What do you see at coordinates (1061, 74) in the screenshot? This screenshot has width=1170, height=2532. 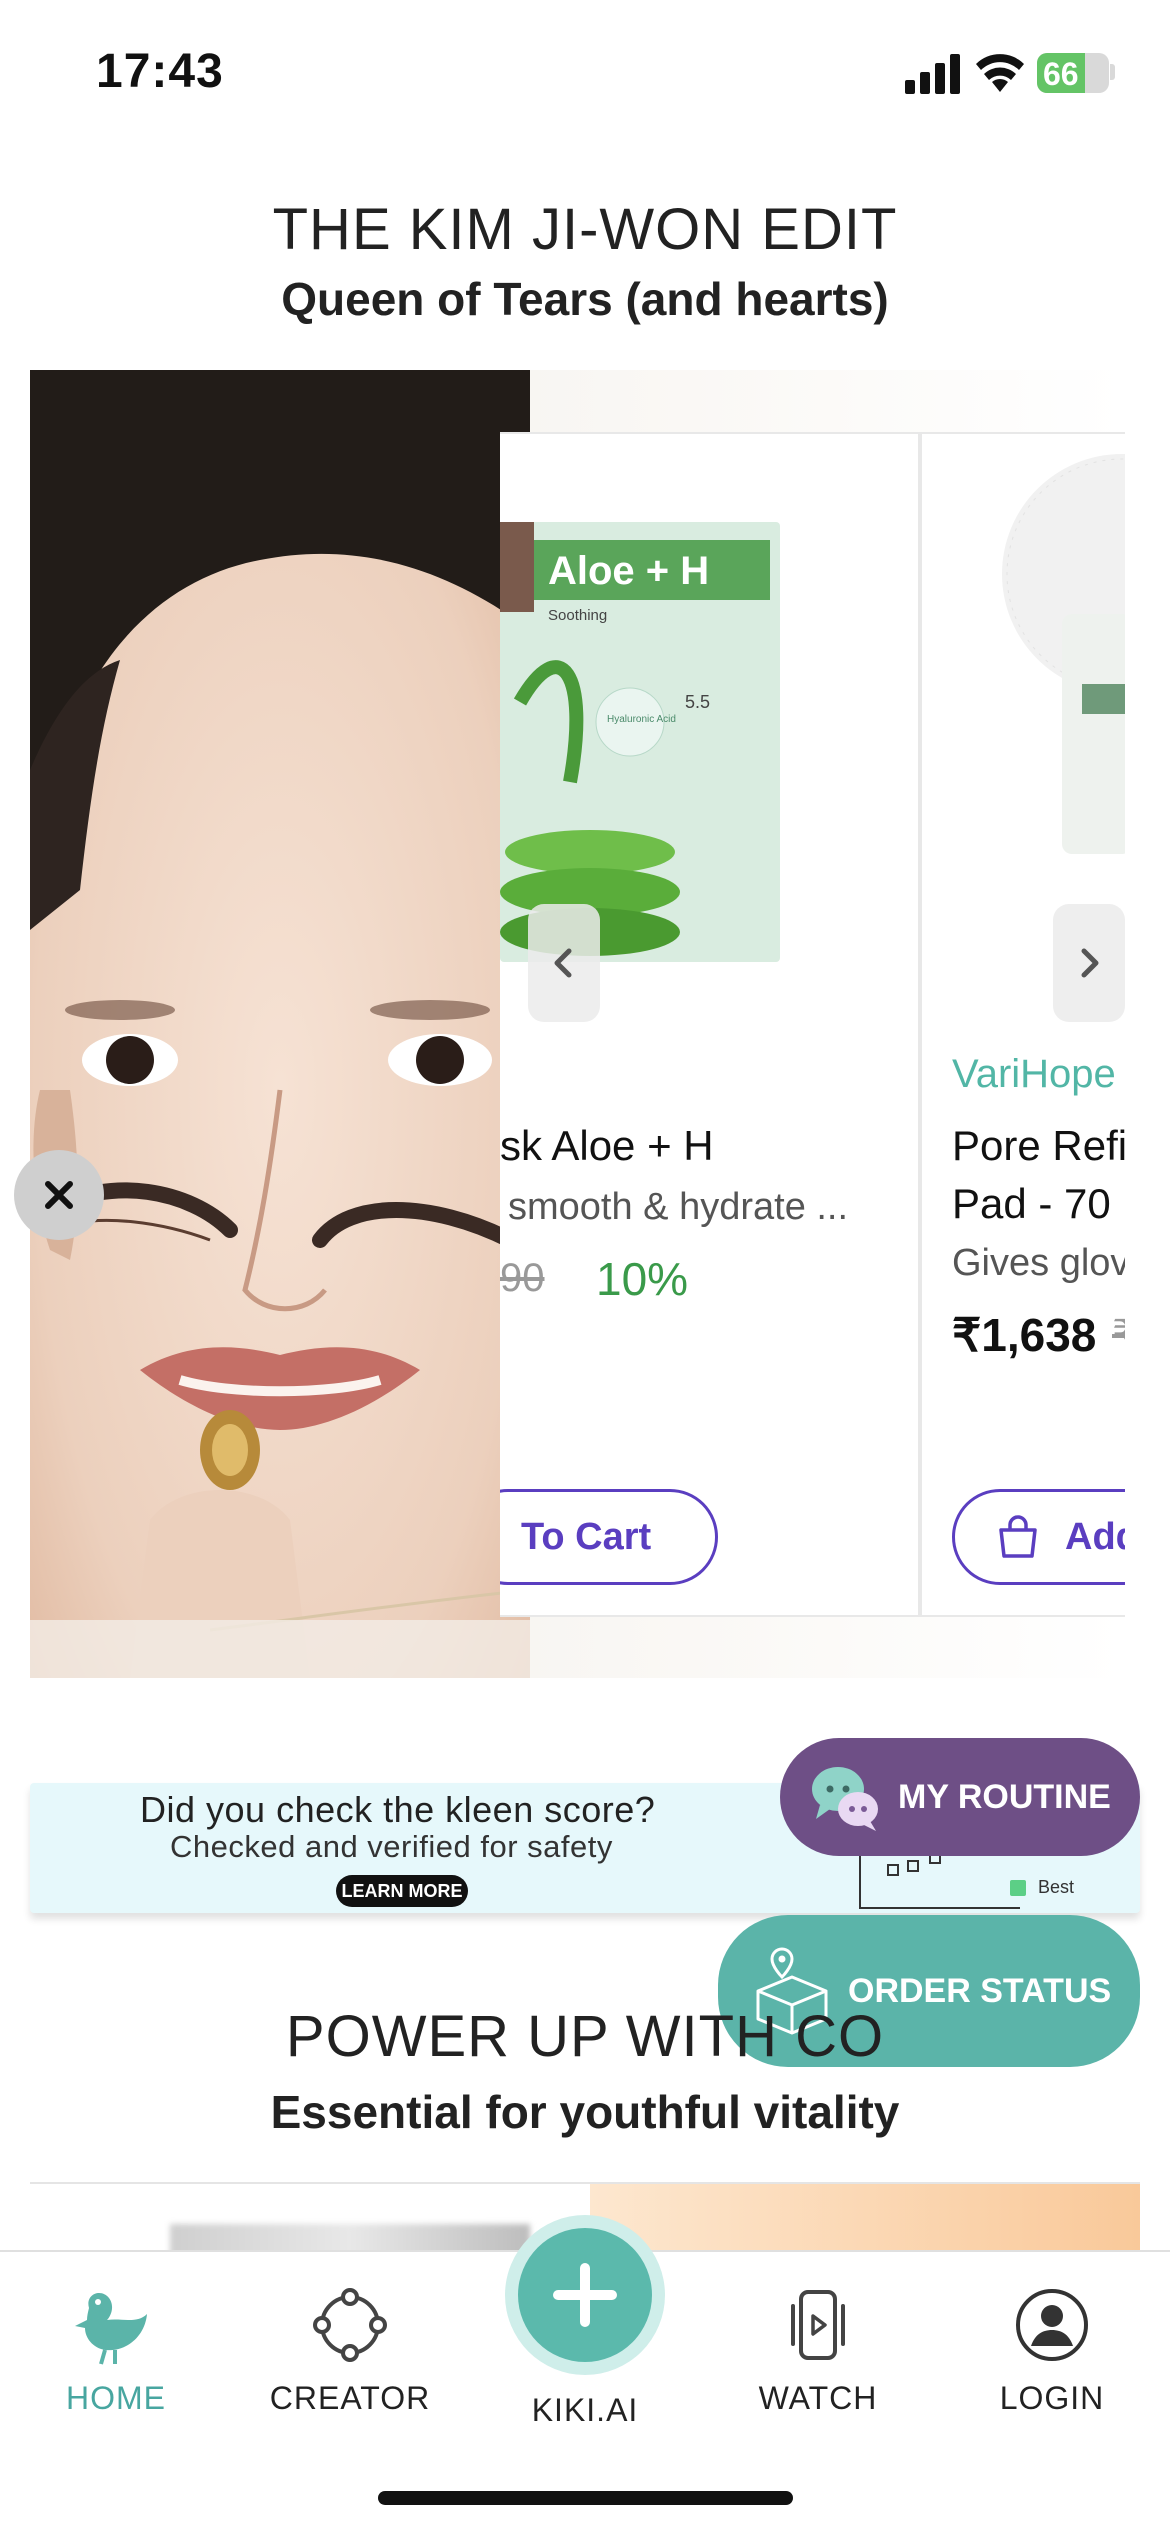 I see `battery-percent: 66` at bounding box center [1061, 74].